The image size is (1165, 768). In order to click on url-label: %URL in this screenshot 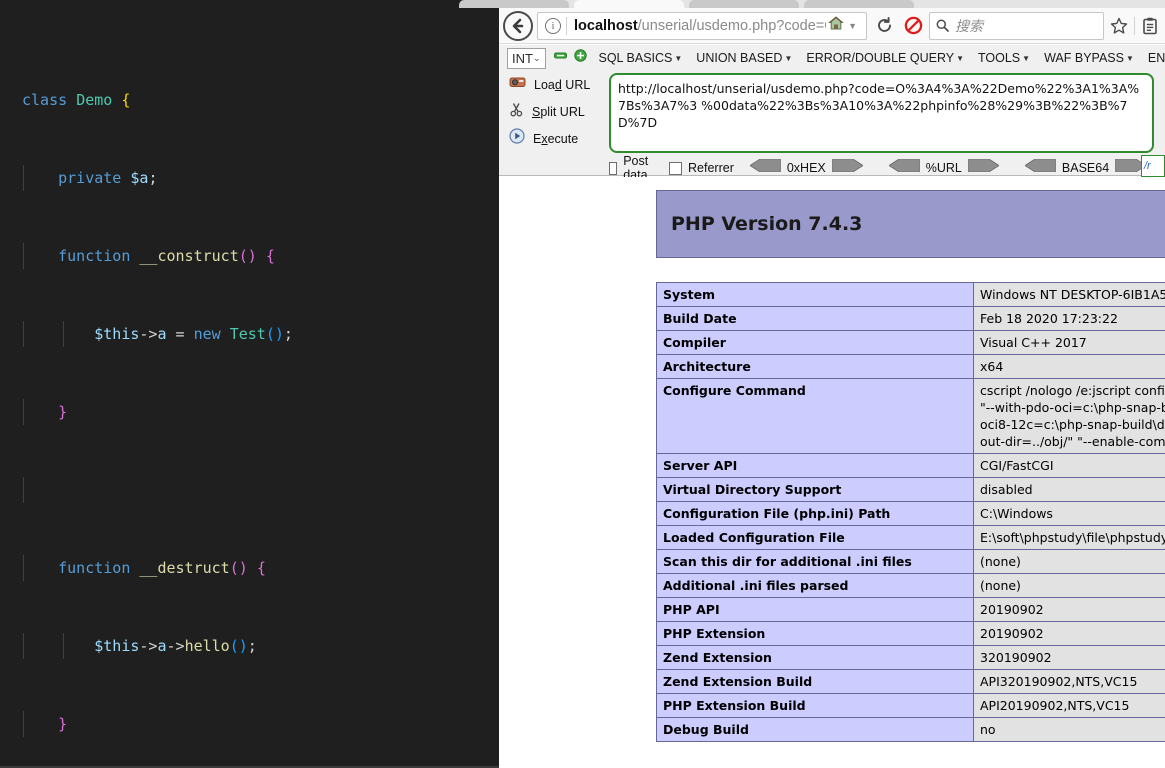, I will do `click(943, 168)`.